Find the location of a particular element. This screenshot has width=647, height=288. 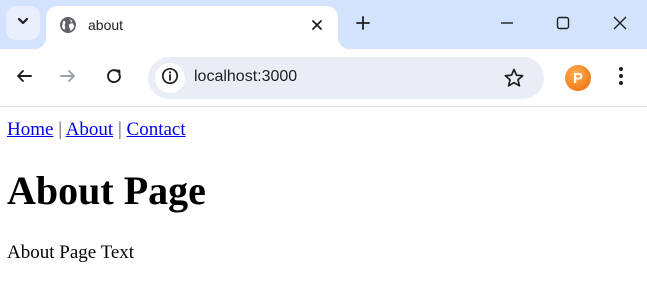

plus-icon is located at coordinates (363, 25).